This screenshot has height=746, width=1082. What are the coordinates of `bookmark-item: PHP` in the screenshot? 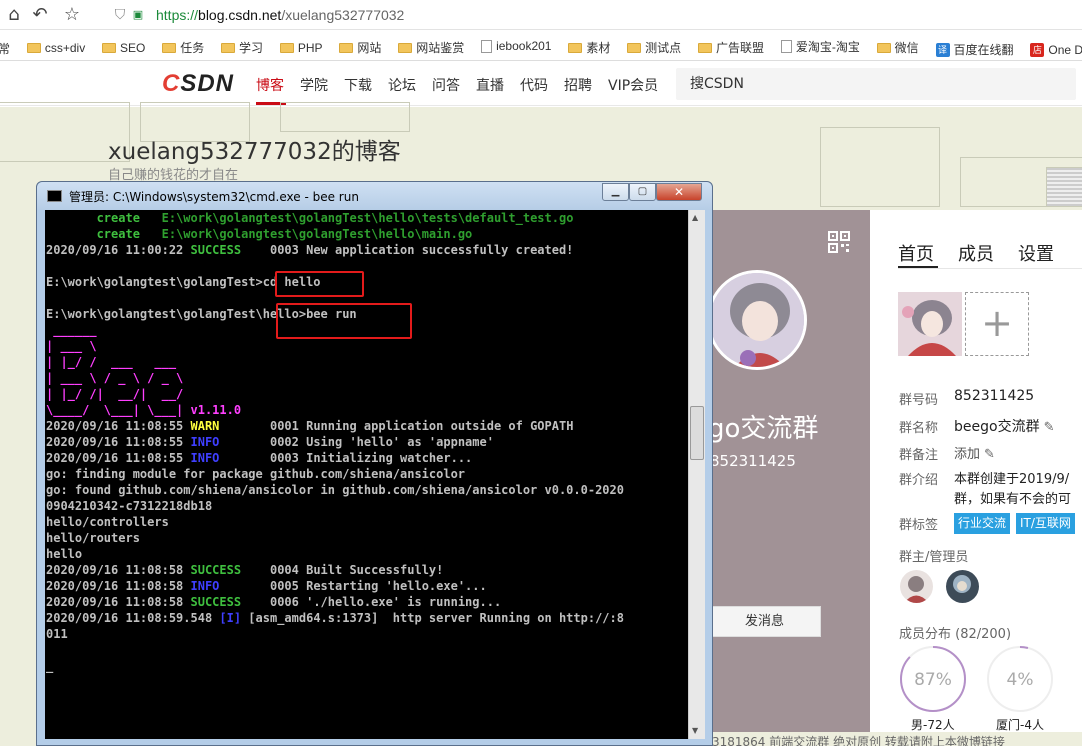 It's located at (301, 47).